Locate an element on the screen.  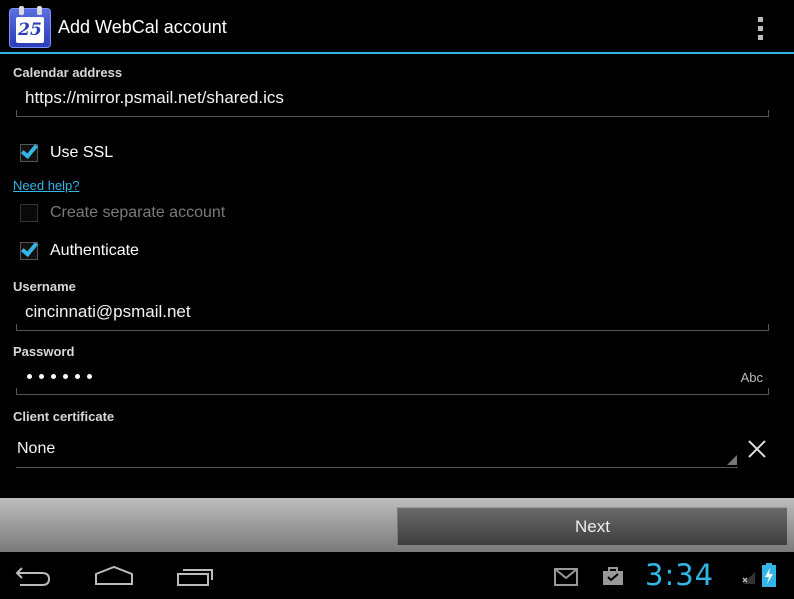
system-navigation-bar: 3:34 is located at coordinates (397, 575).